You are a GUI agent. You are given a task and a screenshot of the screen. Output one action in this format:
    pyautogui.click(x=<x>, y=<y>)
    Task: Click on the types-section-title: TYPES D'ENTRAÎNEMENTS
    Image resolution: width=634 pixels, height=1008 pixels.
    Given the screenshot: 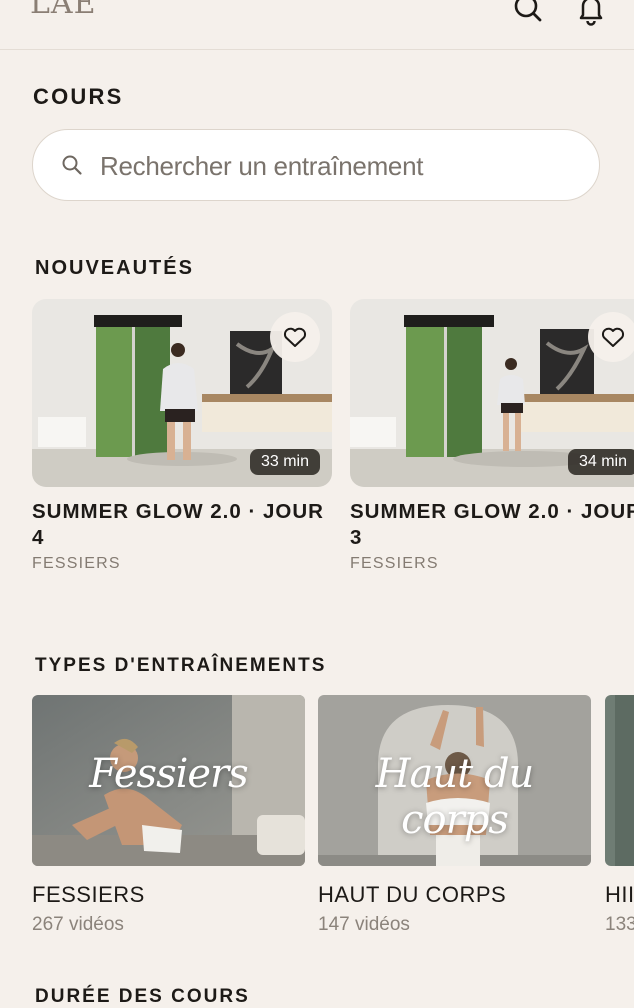 What is the action you would take?
    pyautogui.click(x=181, y=665)
    